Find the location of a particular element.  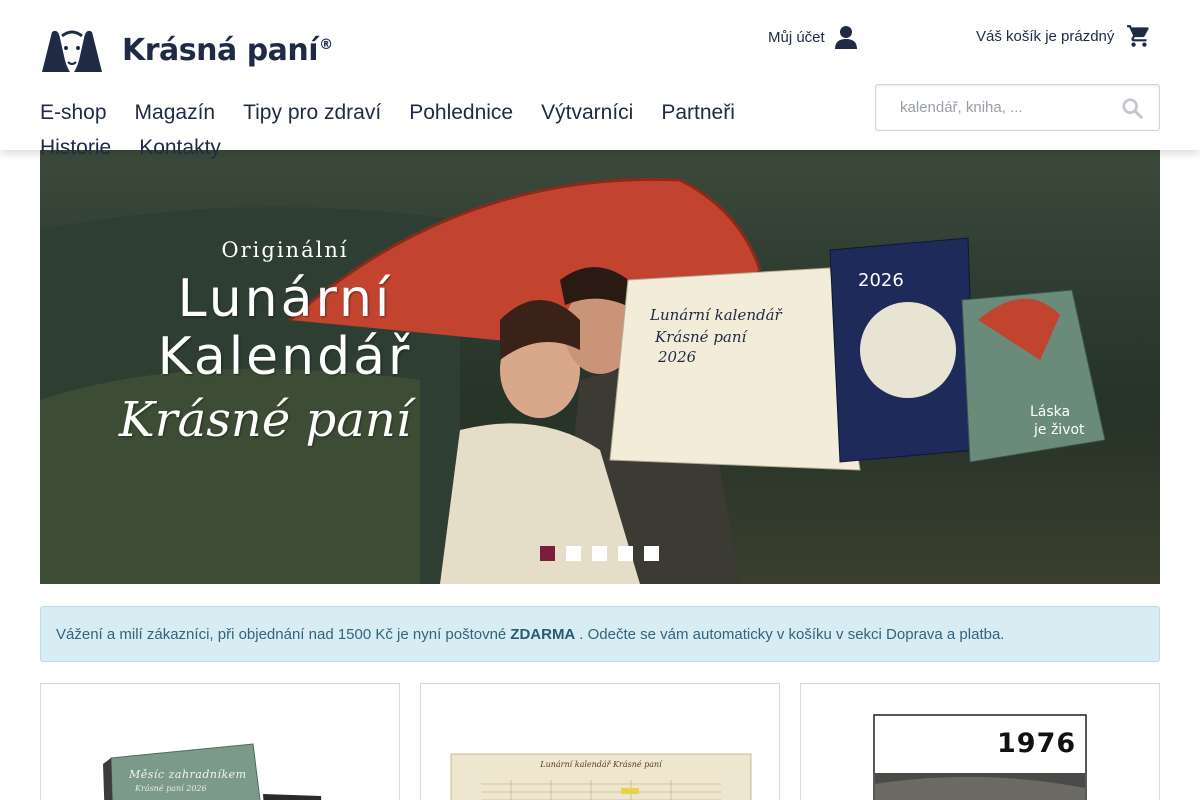

hero-kicker: Originální is located at coordinates (285, 250).